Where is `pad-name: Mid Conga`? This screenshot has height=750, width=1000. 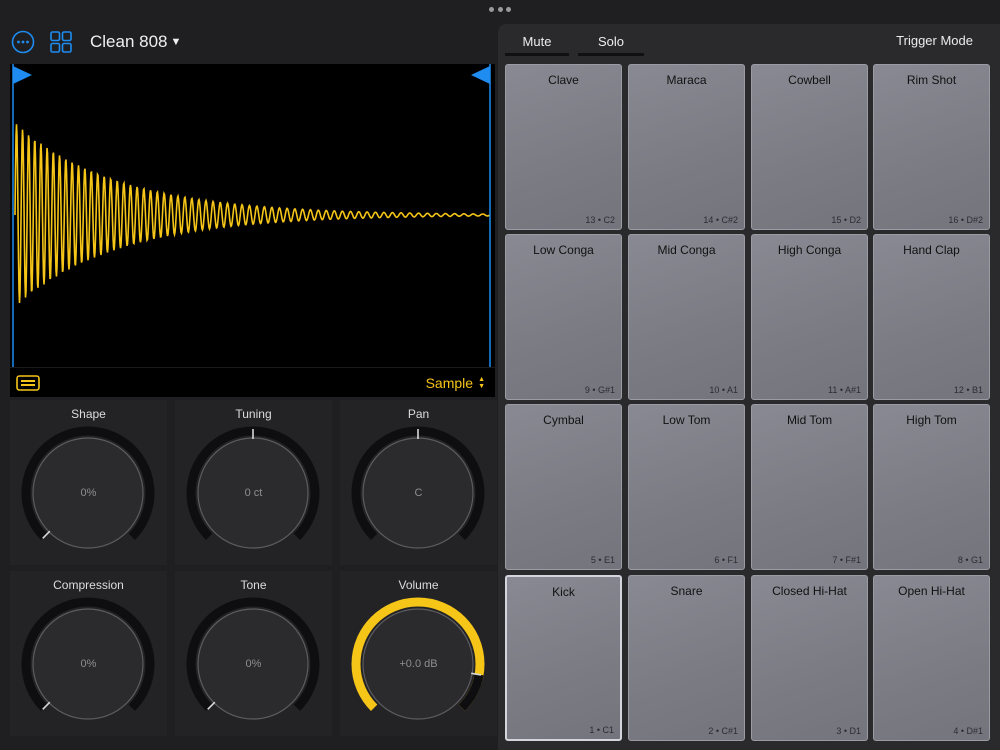
pad-name: Mid Conga is located at coordinates (686, 250).